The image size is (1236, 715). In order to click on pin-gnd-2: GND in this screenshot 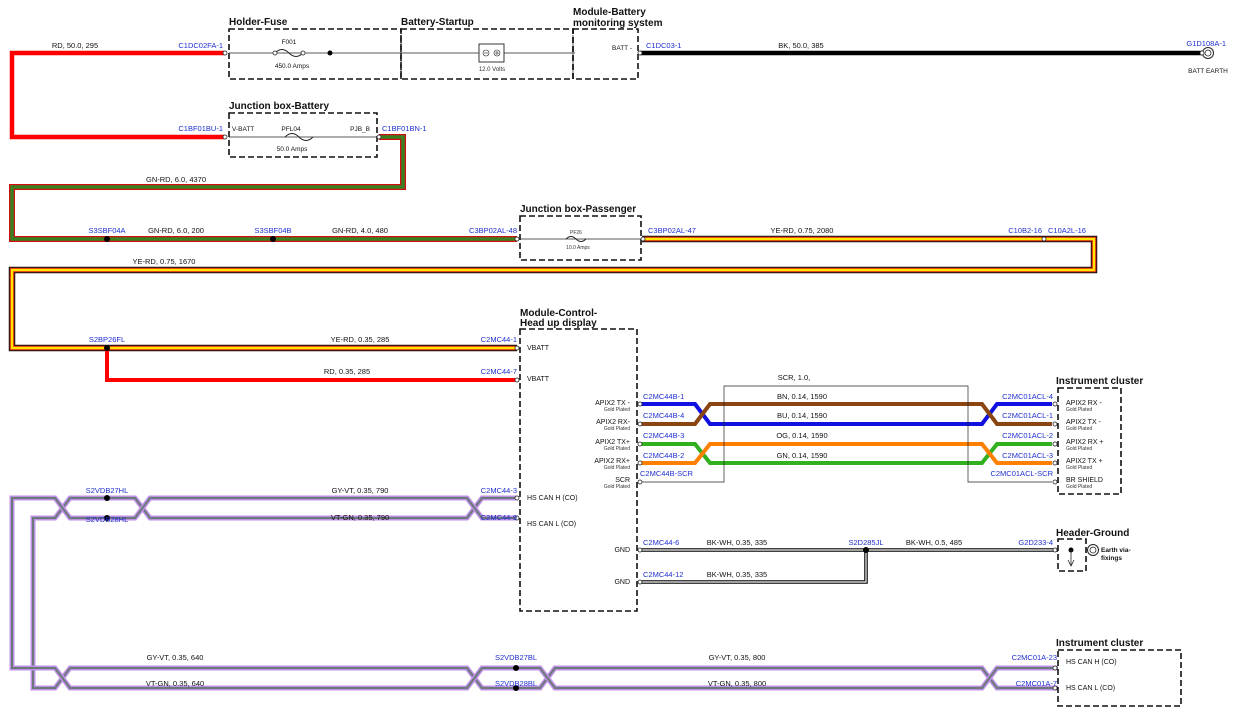, I will do `click(622, 582)`.